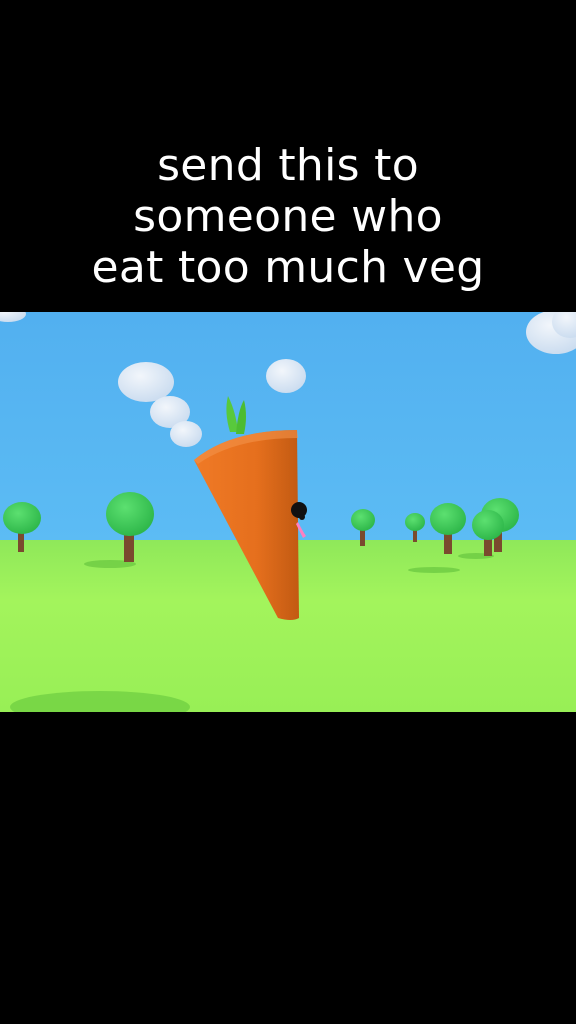 The height and width of the screenshot is (1024, 576). What do you see at coordinates (288, 267) in the screenshot?
I see `caption-line-3: eat too much veg` at bounding box center [288, 267].